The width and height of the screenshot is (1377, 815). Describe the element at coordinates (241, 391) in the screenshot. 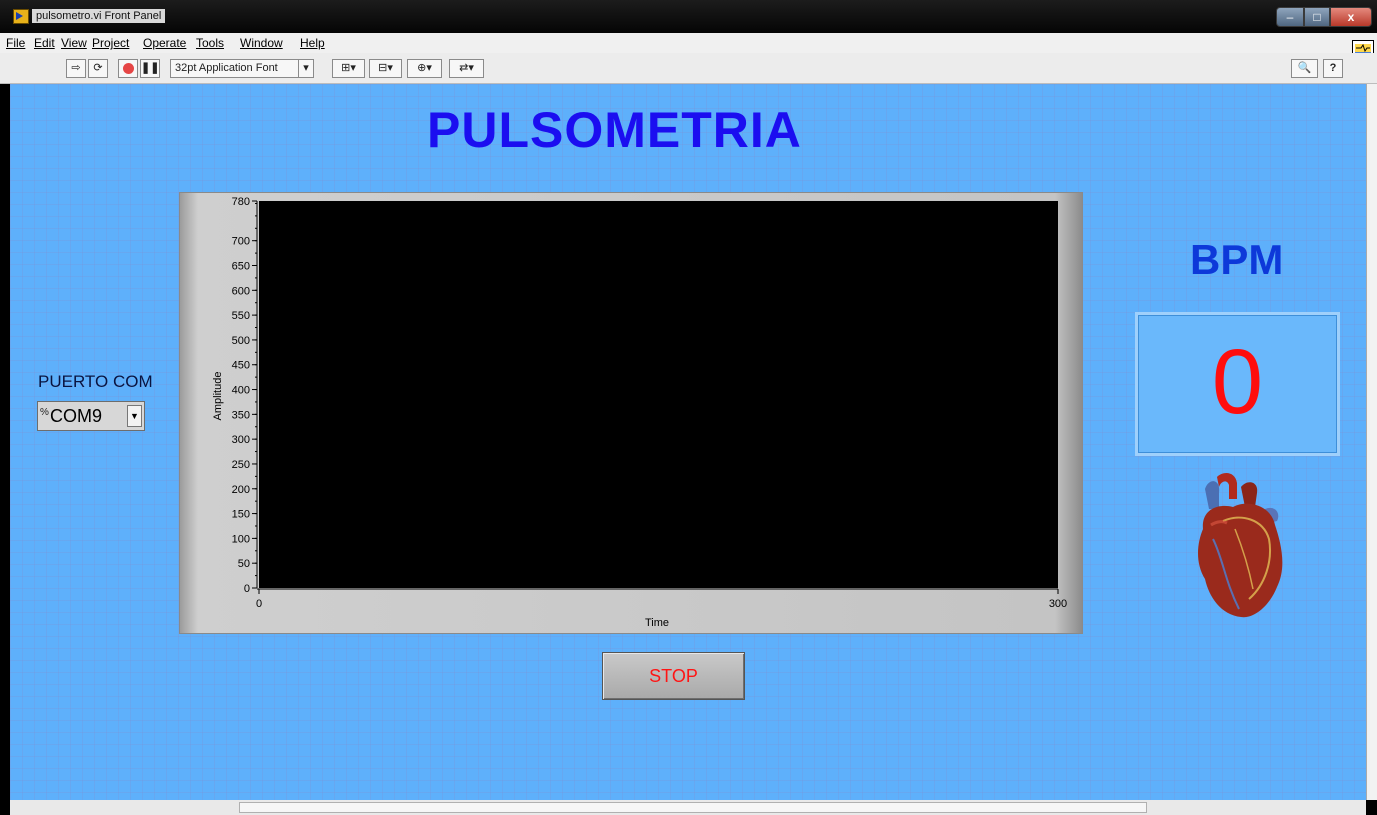

I see `y-tick-label: 400` at that location.